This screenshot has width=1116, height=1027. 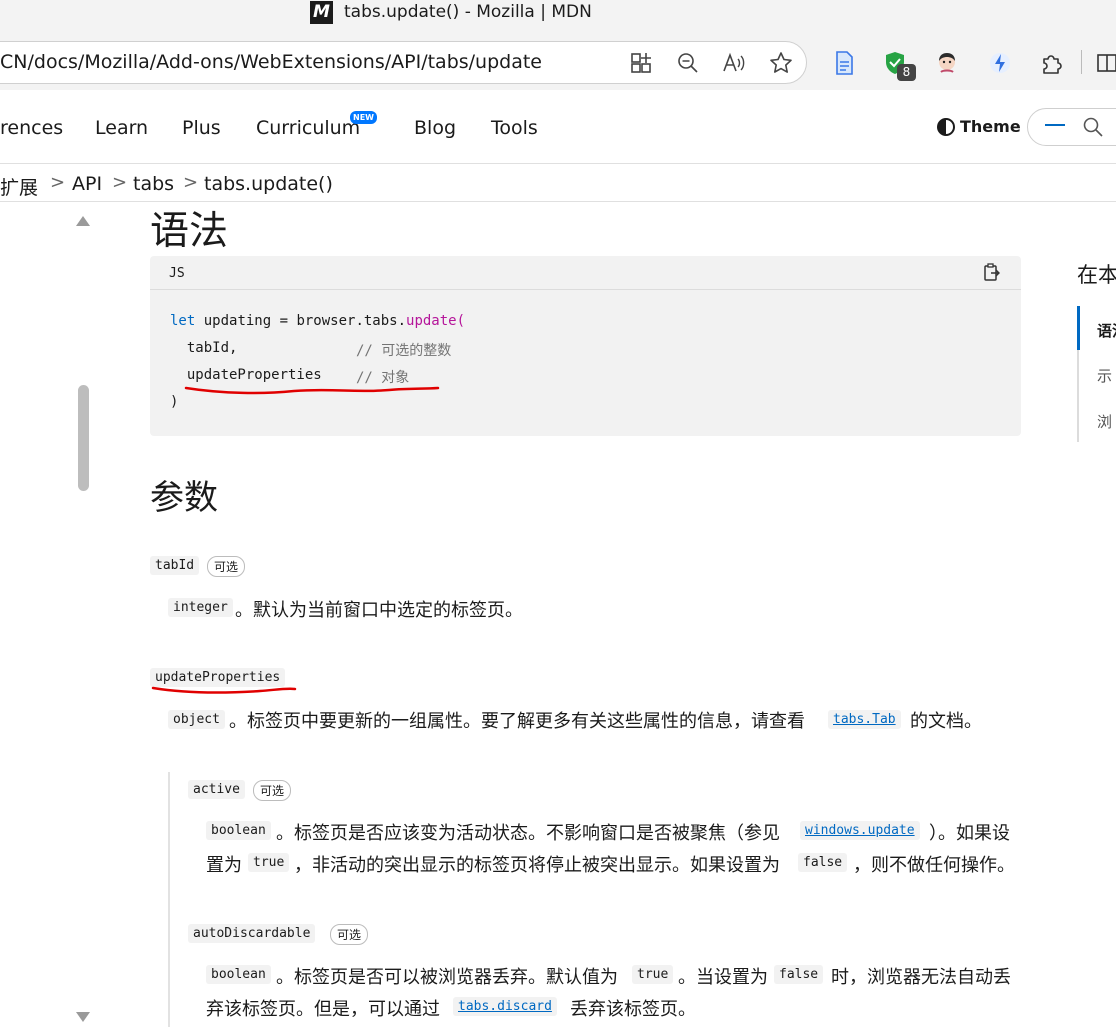 What do you see at coordinates (169, 899) in the screenshot?
I see `nested-properties-border` at bounding box center [169, 899].